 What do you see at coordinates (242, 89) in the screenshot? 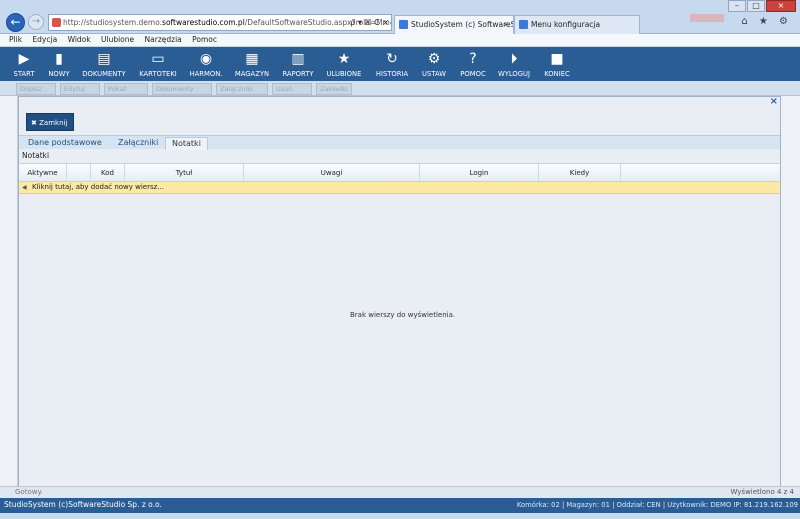
I see `subtoolbar-zalaczniki: Załączniki` at bounding box center [242, 89].